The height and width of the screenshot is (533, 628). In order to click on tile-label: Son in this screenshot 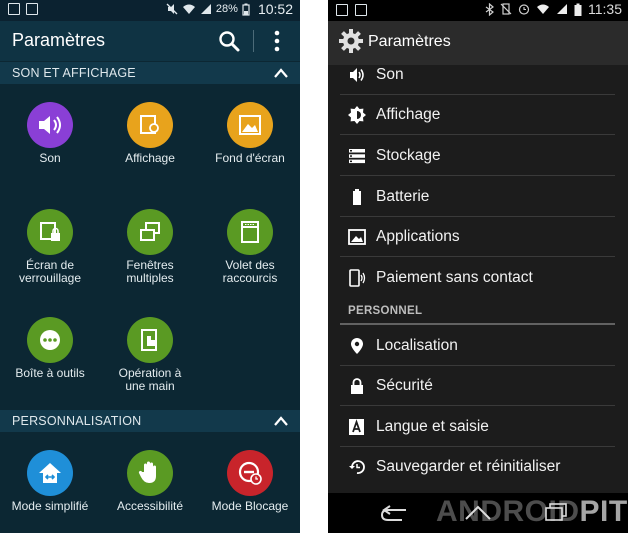, I will do `click(50, 158)`.